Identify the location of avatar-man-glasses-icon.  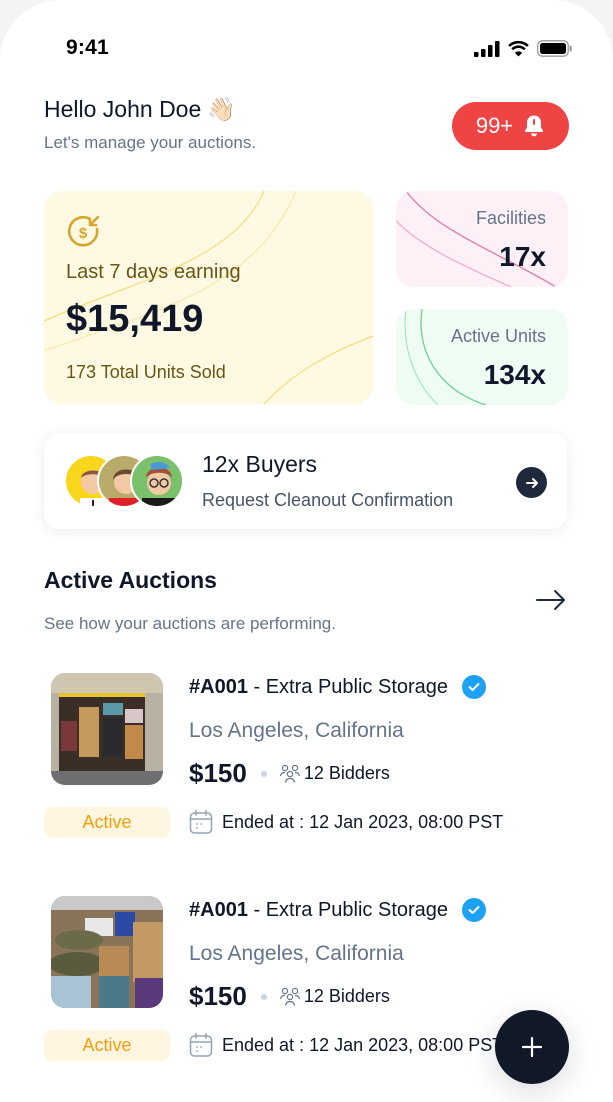
(159, 483).